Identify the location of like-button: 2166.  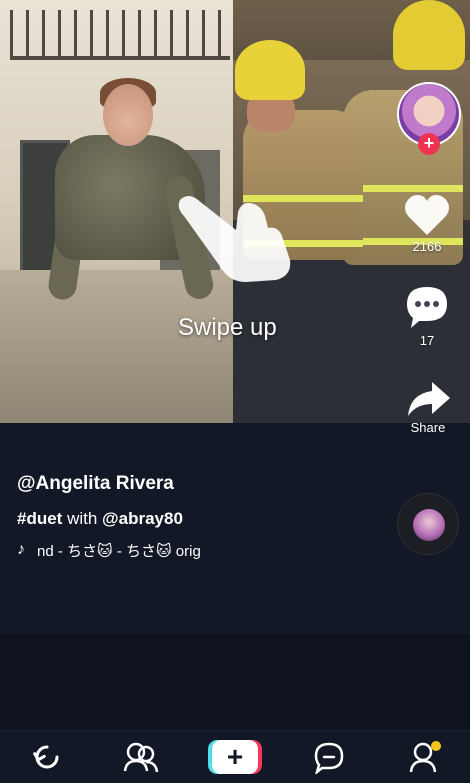
(427, 223).